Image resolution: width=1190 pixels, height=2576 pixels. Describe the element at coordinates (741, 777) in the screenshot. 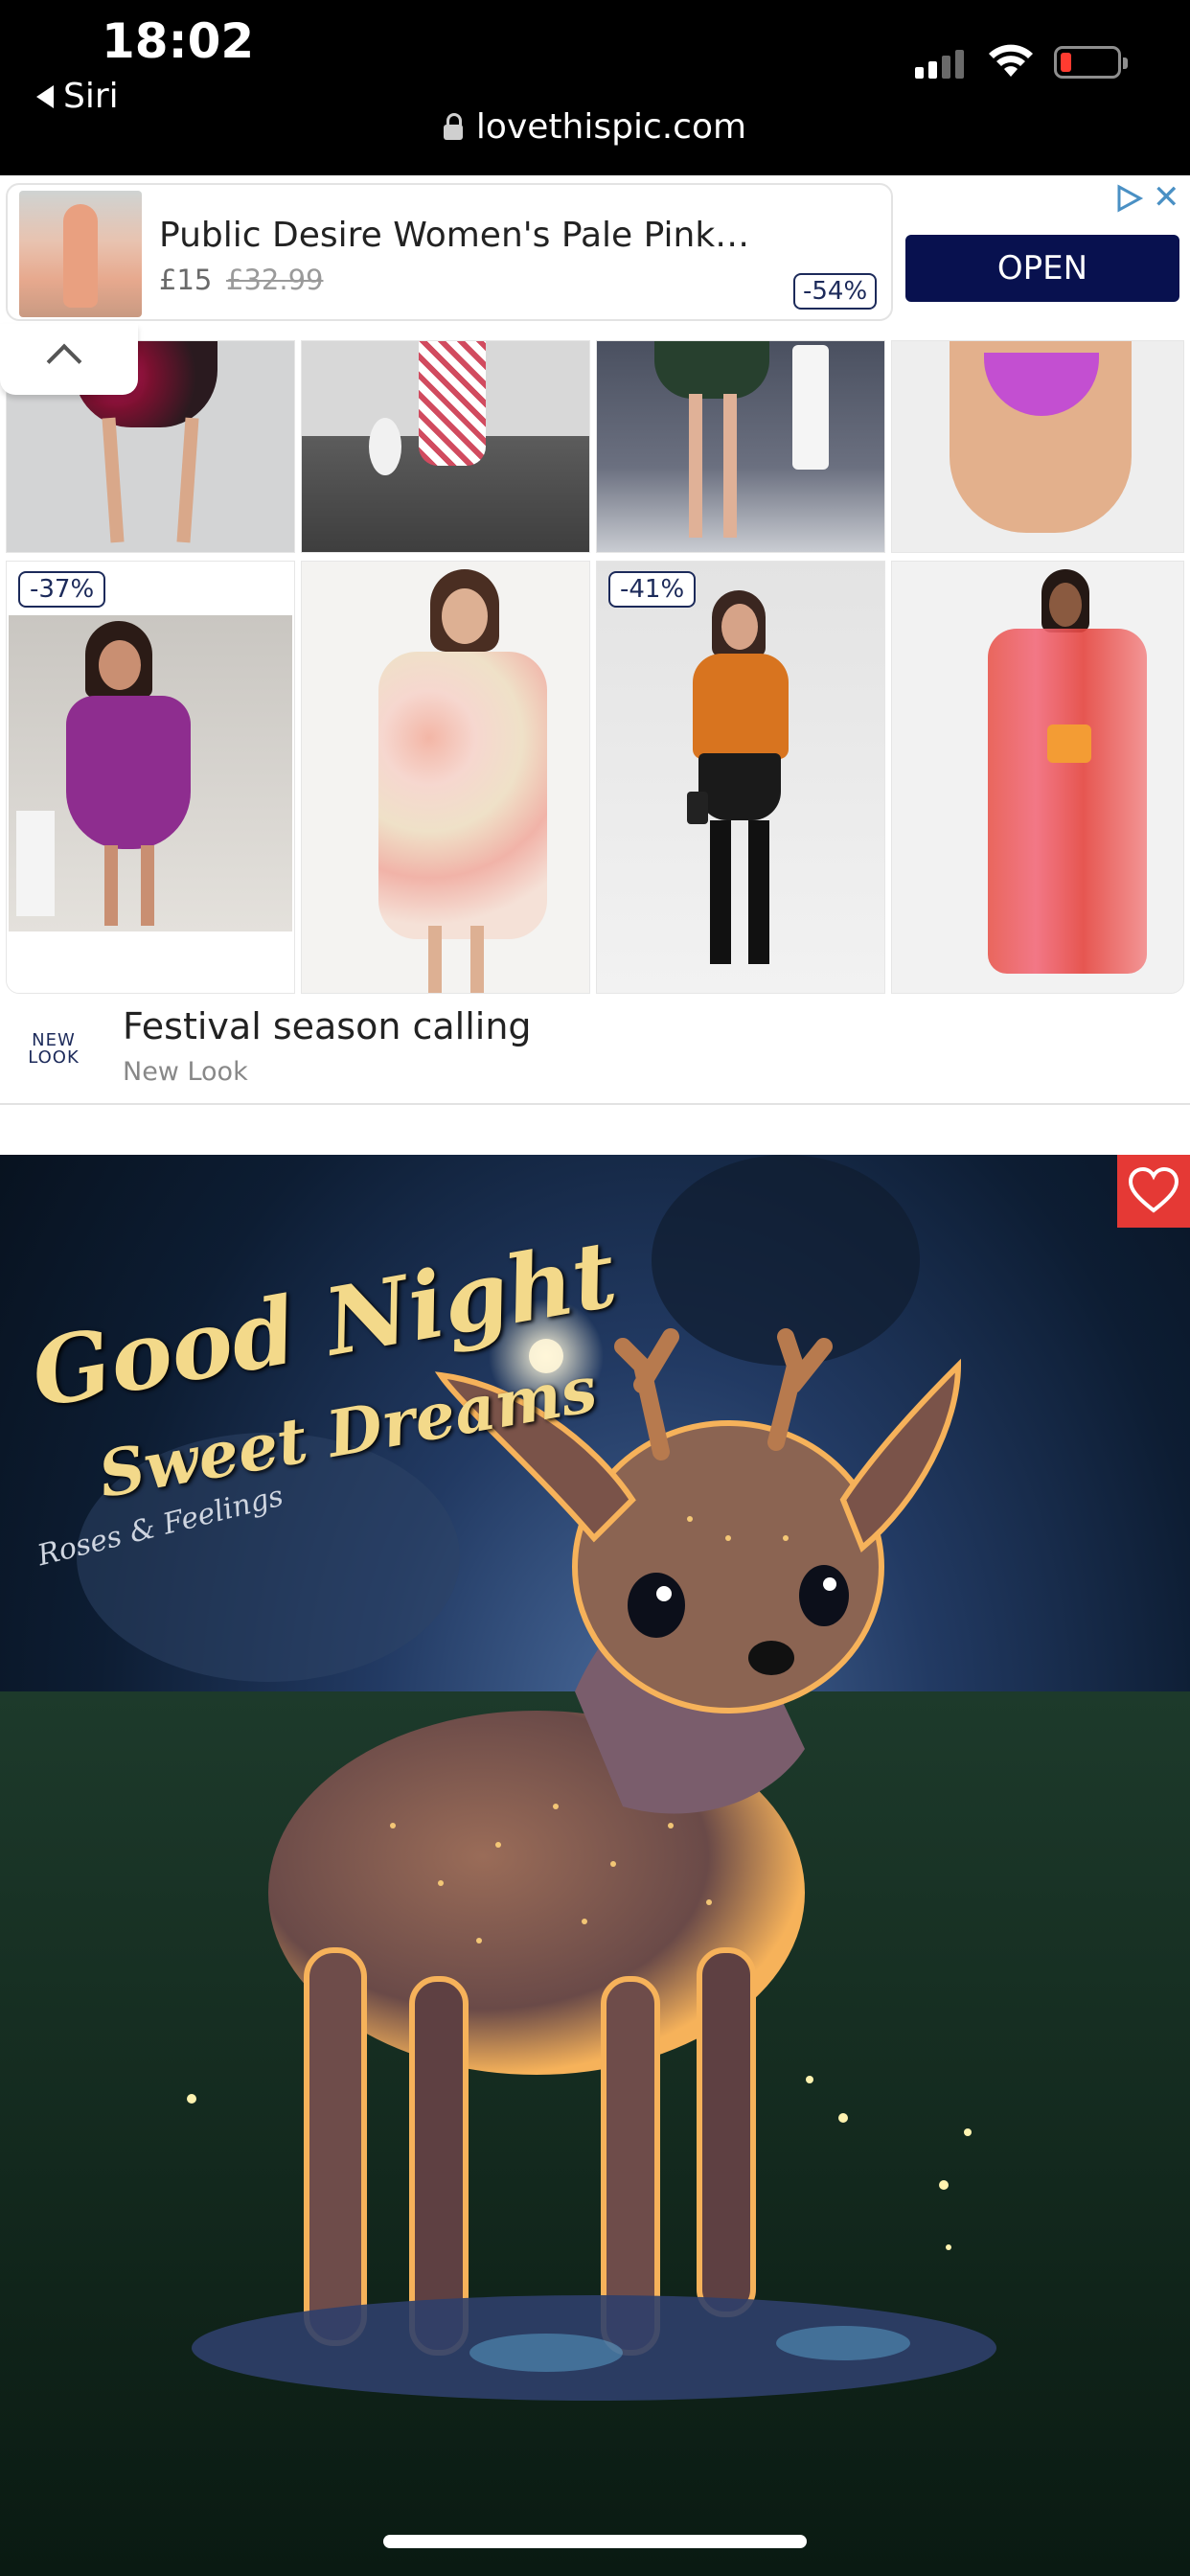

I see `product-tile: -41%` at that location.